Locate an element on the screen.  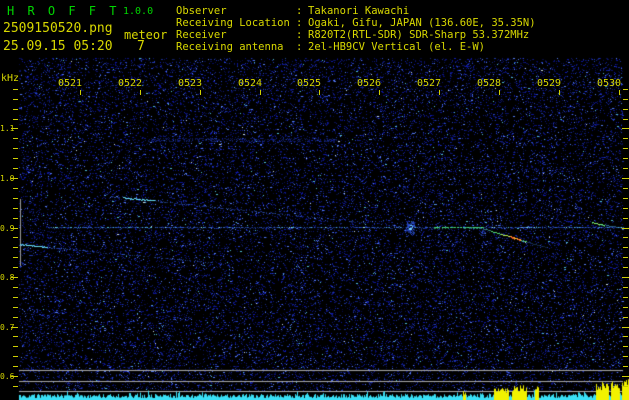
x-axis-label: 0527 is located at coordinates (429, 83).